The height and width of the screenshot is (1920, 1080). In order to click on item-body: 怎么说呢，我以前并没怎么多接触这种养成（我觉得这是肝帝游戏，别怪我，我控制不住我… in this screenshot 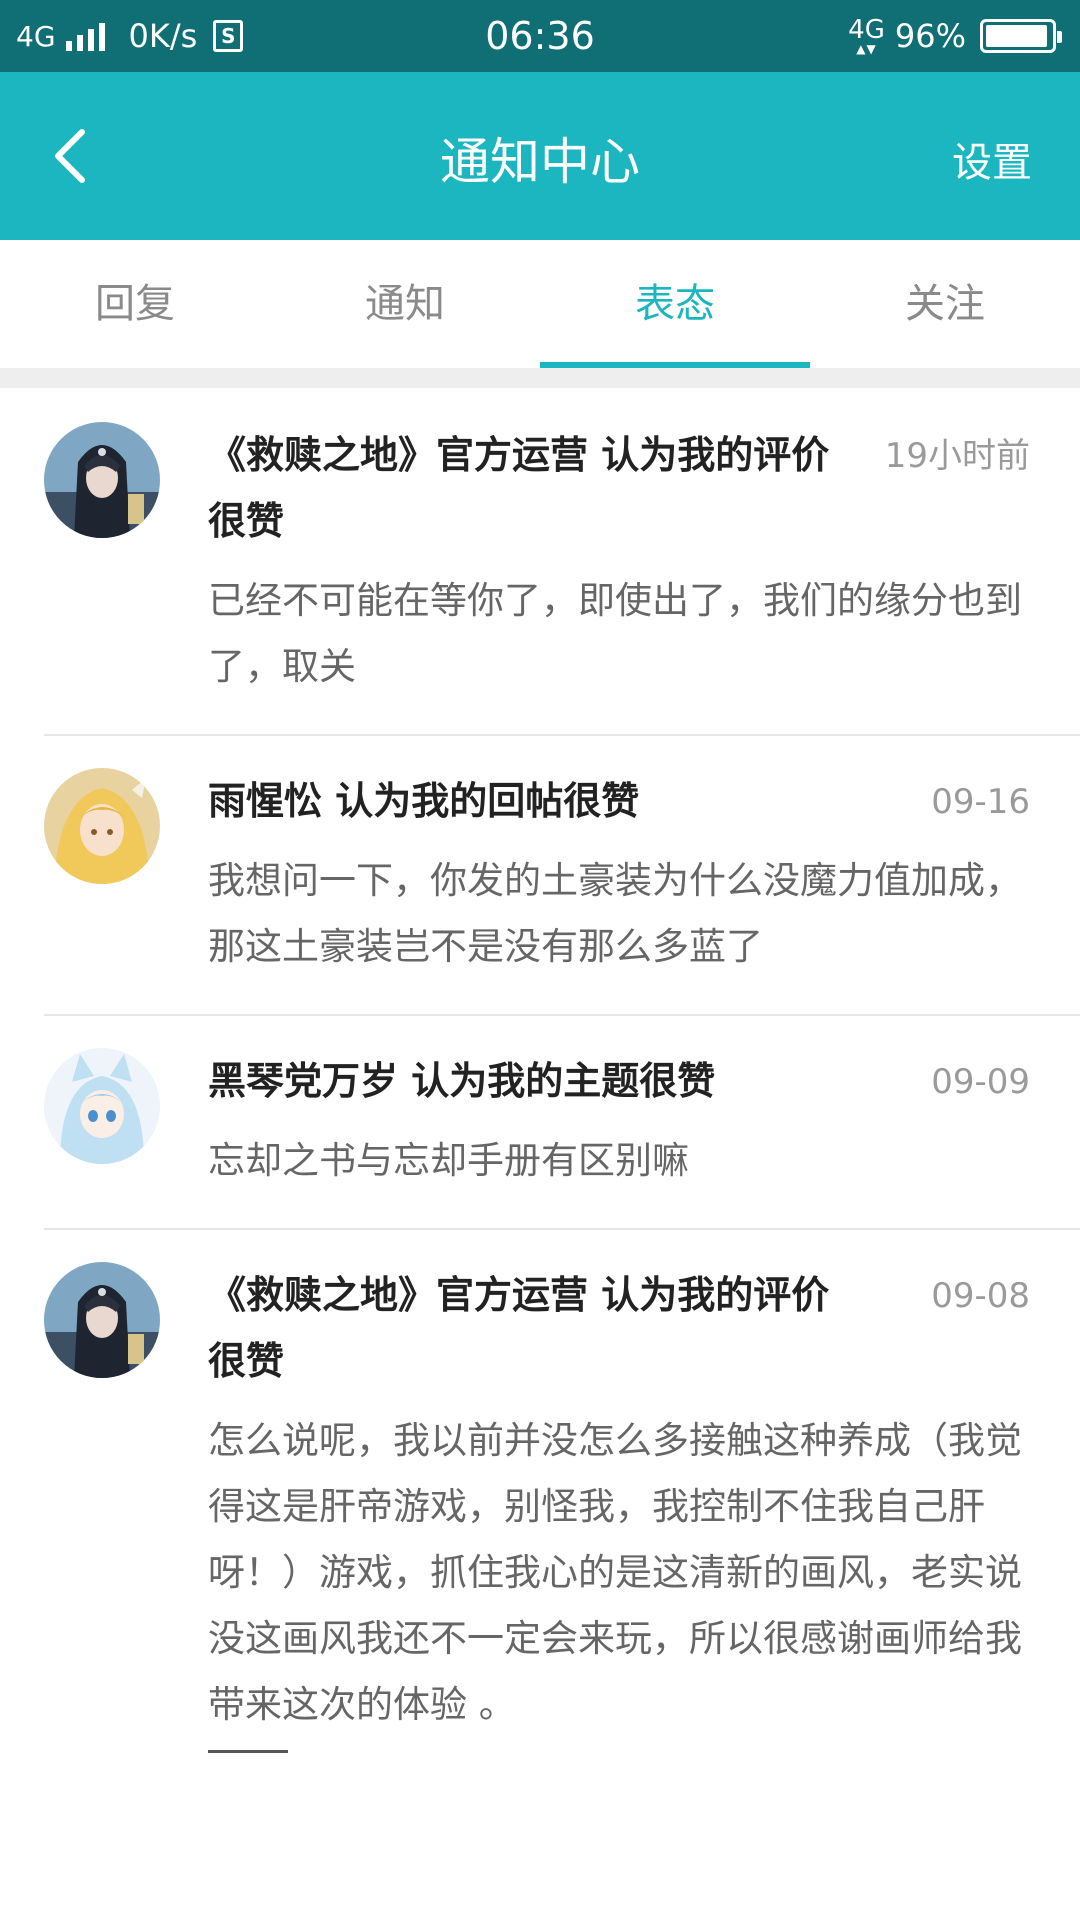, I will do `click(615, 1572)`.